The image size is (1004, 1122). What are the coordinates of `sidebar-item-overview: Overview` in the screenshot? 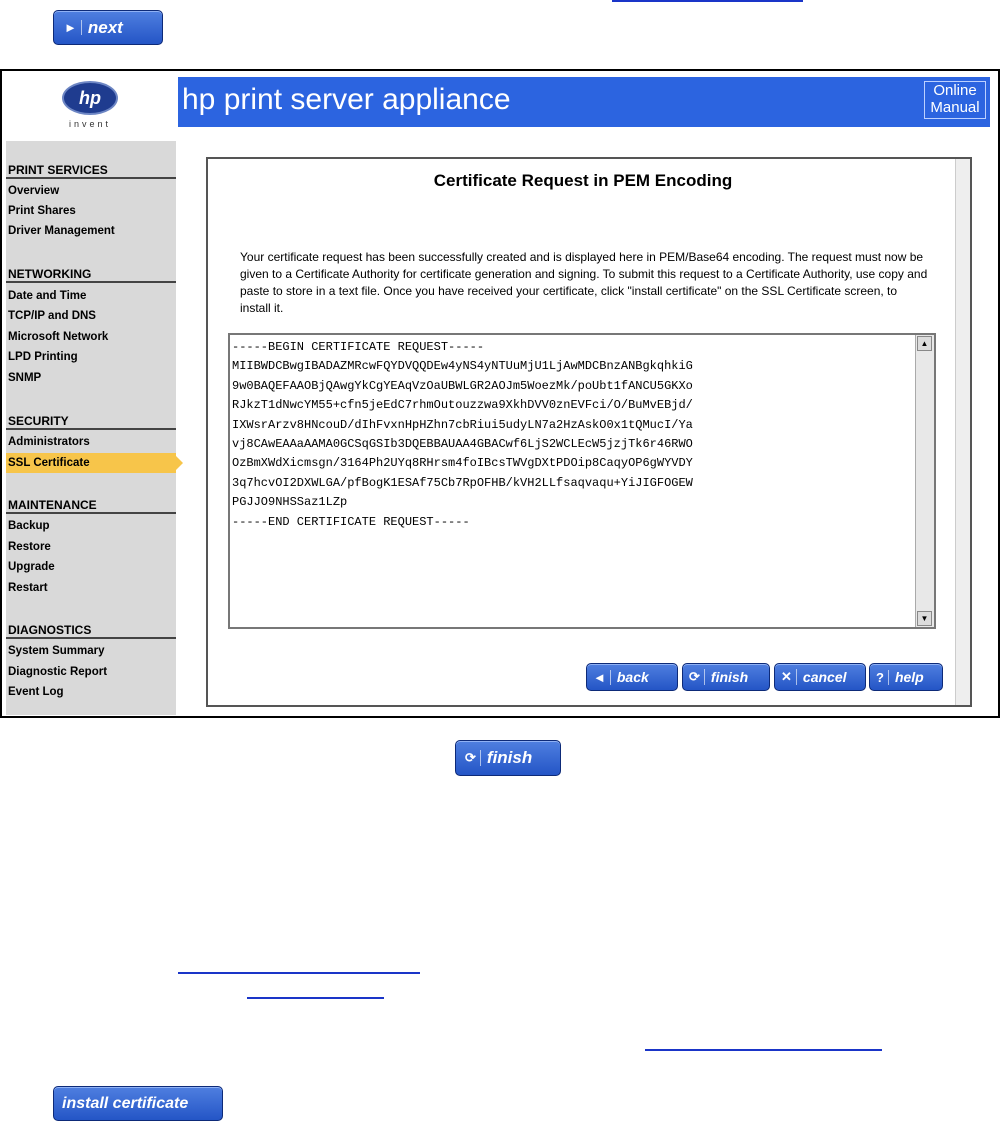 It's located at (91, 191).